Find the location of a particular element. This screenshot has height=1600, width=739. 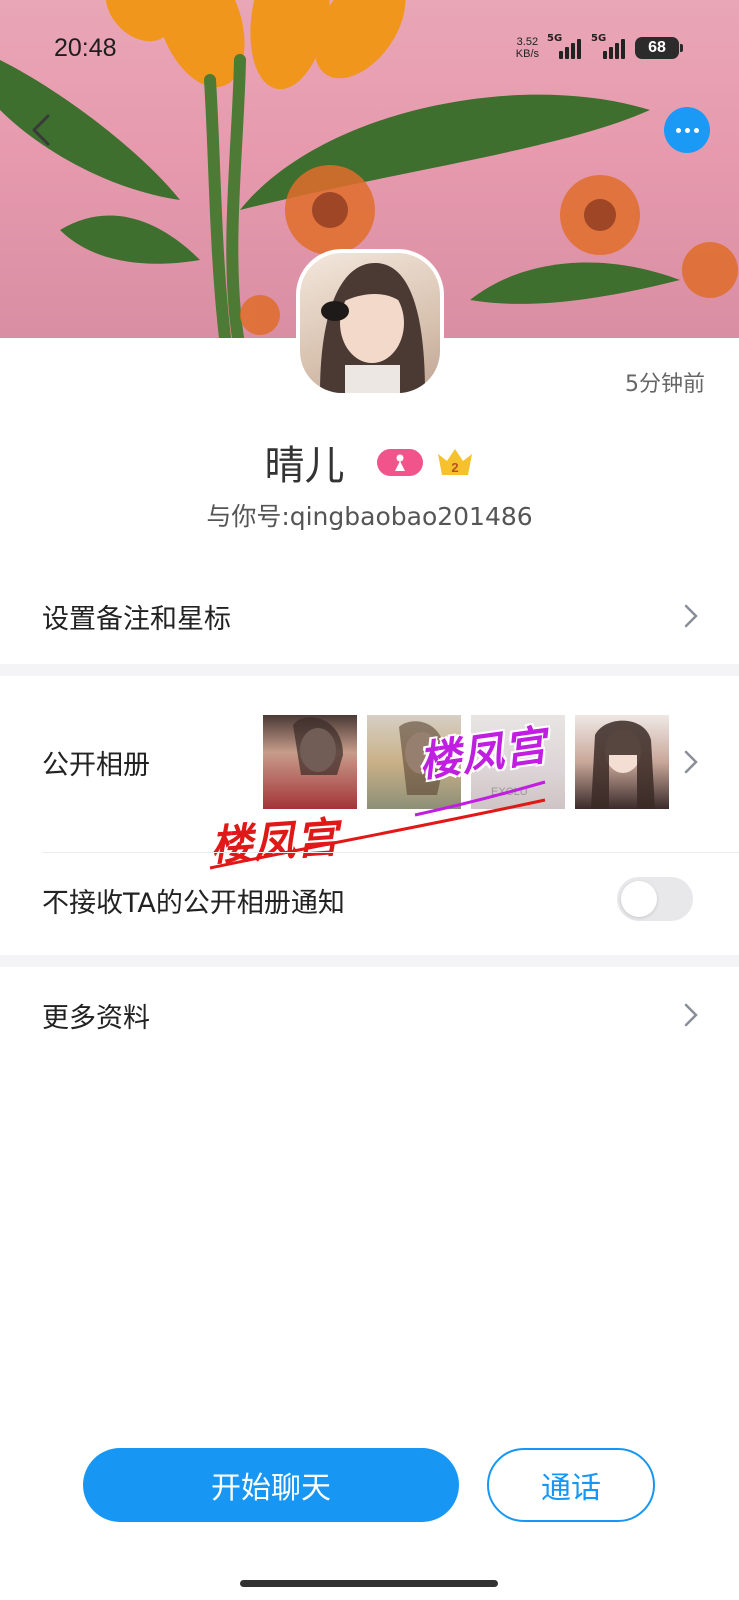

mute-album-label: 不接收TA的公开相册通知 is located at coordinates (193, 903).